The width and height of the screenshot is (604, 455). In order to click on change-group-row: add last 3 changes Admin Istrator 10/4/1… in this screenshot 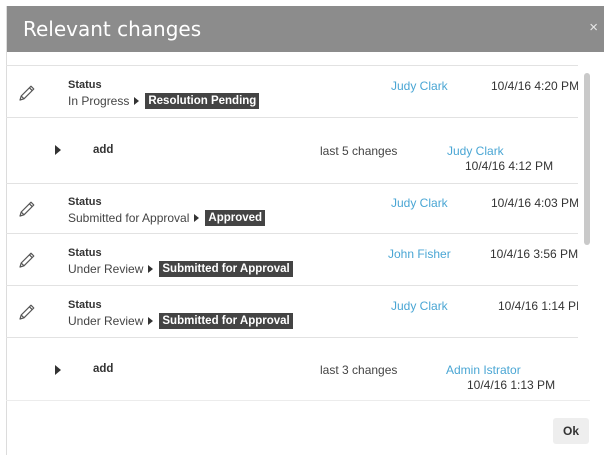, I will do `click(292, 369)`.